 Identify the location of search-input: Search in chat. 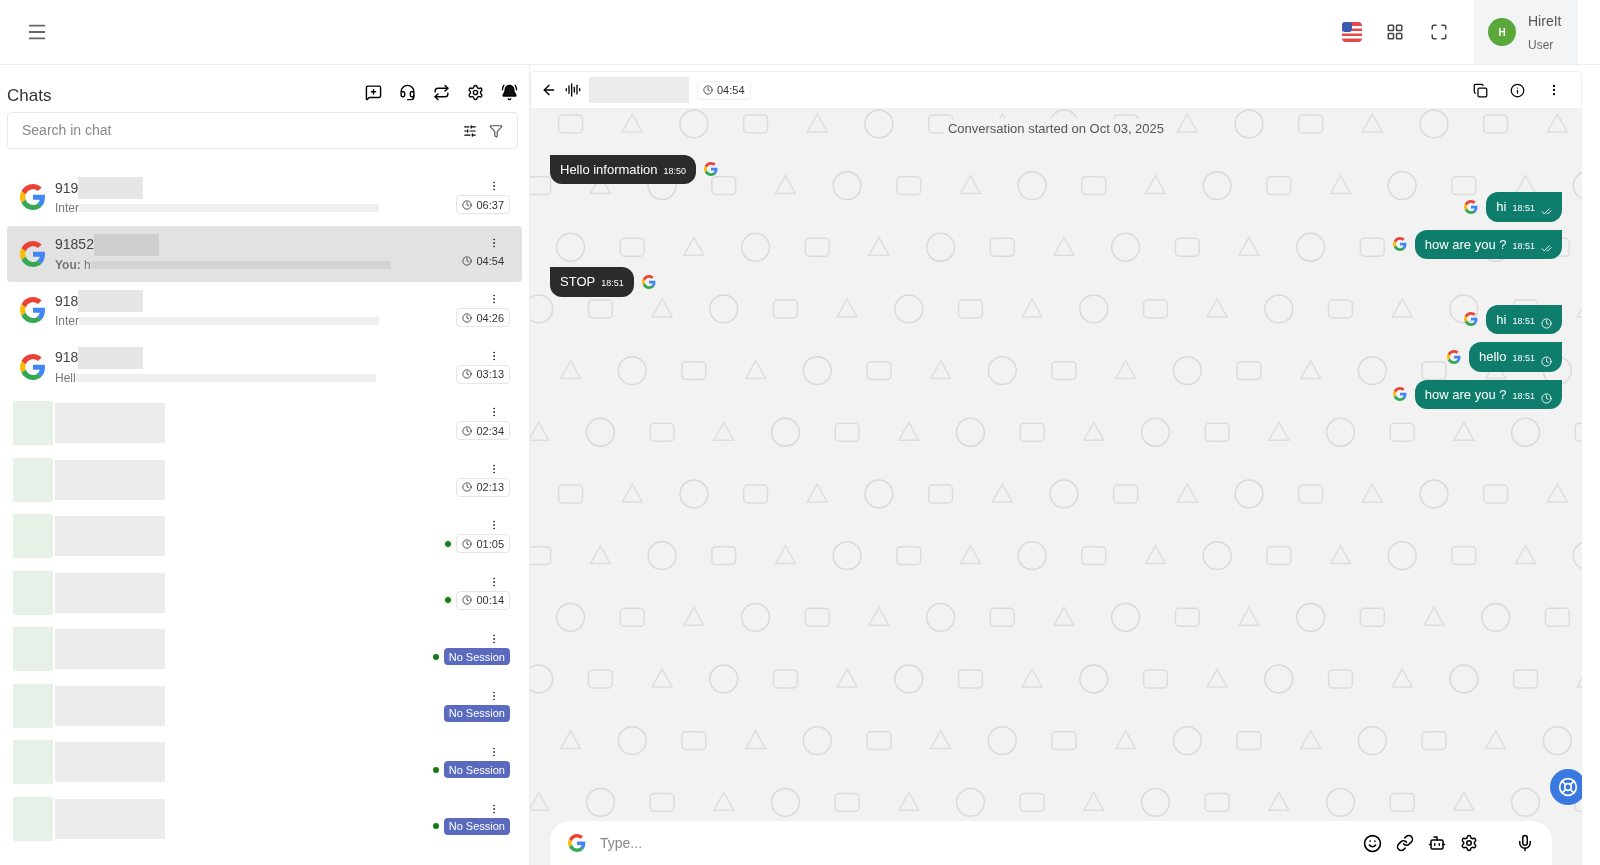
(242, 130).